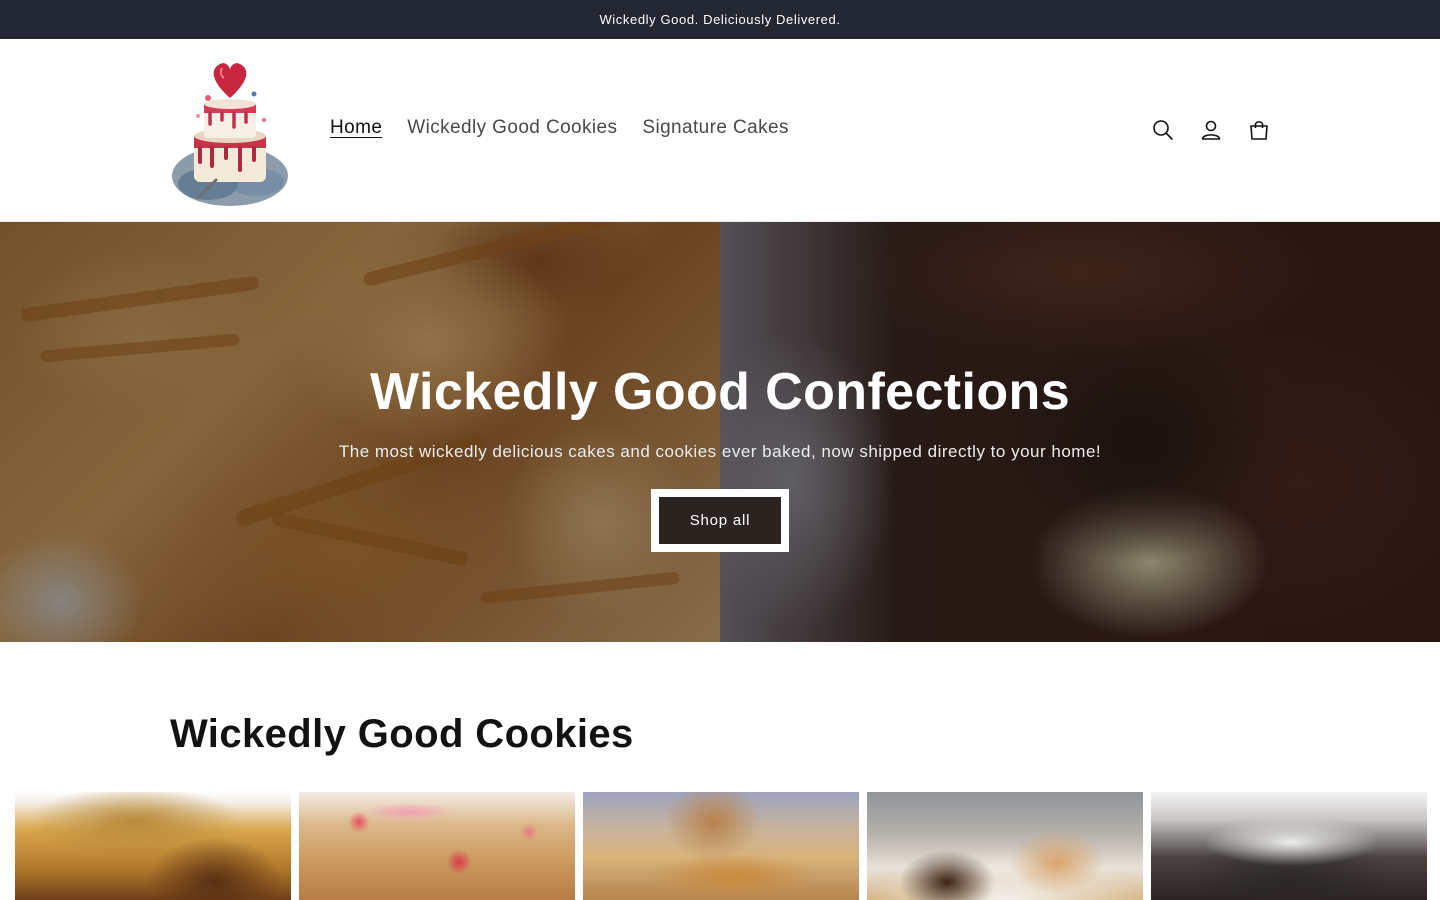 The image size is (1440, 900). I want to click on account-icon, so click(1211, 130).